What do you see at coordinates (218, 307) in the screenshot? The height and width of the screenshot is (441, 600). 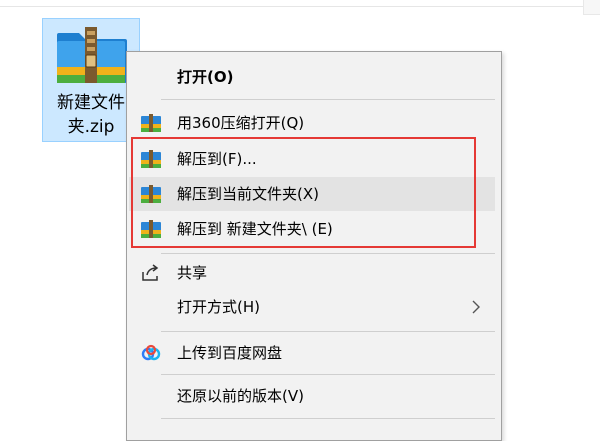 I see `menu-item-label: 打开方式(H)` at bounding box center [218, 307].